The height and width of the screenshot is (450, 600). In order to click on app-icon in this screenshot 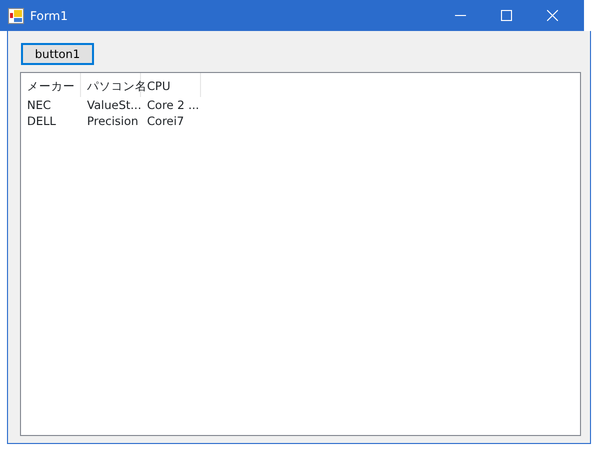, I will do `click(16, 16)`.